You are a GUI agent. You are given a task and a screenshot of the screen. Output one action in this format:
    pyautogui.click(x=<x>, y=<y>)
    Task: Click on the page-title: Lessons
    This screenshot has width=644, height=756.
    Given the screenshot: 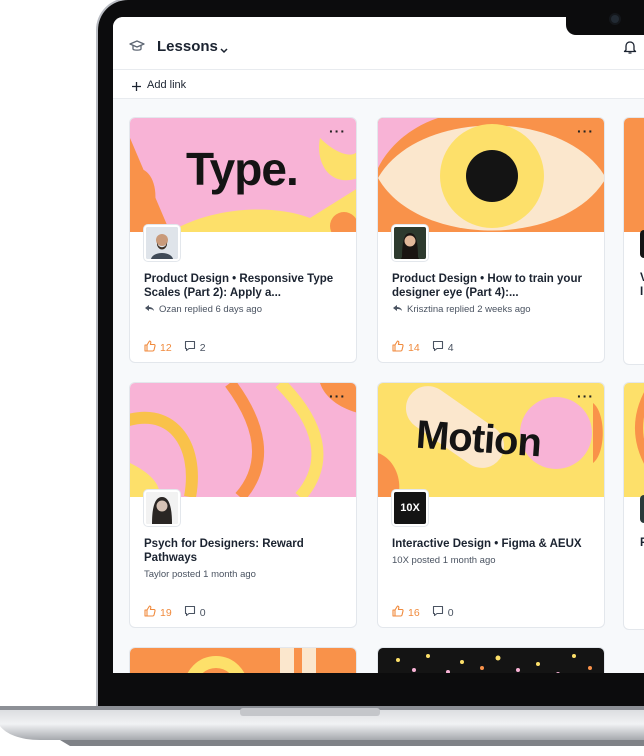 What is the action you would take?
    pyautogui.click(x=187, y=46)
    